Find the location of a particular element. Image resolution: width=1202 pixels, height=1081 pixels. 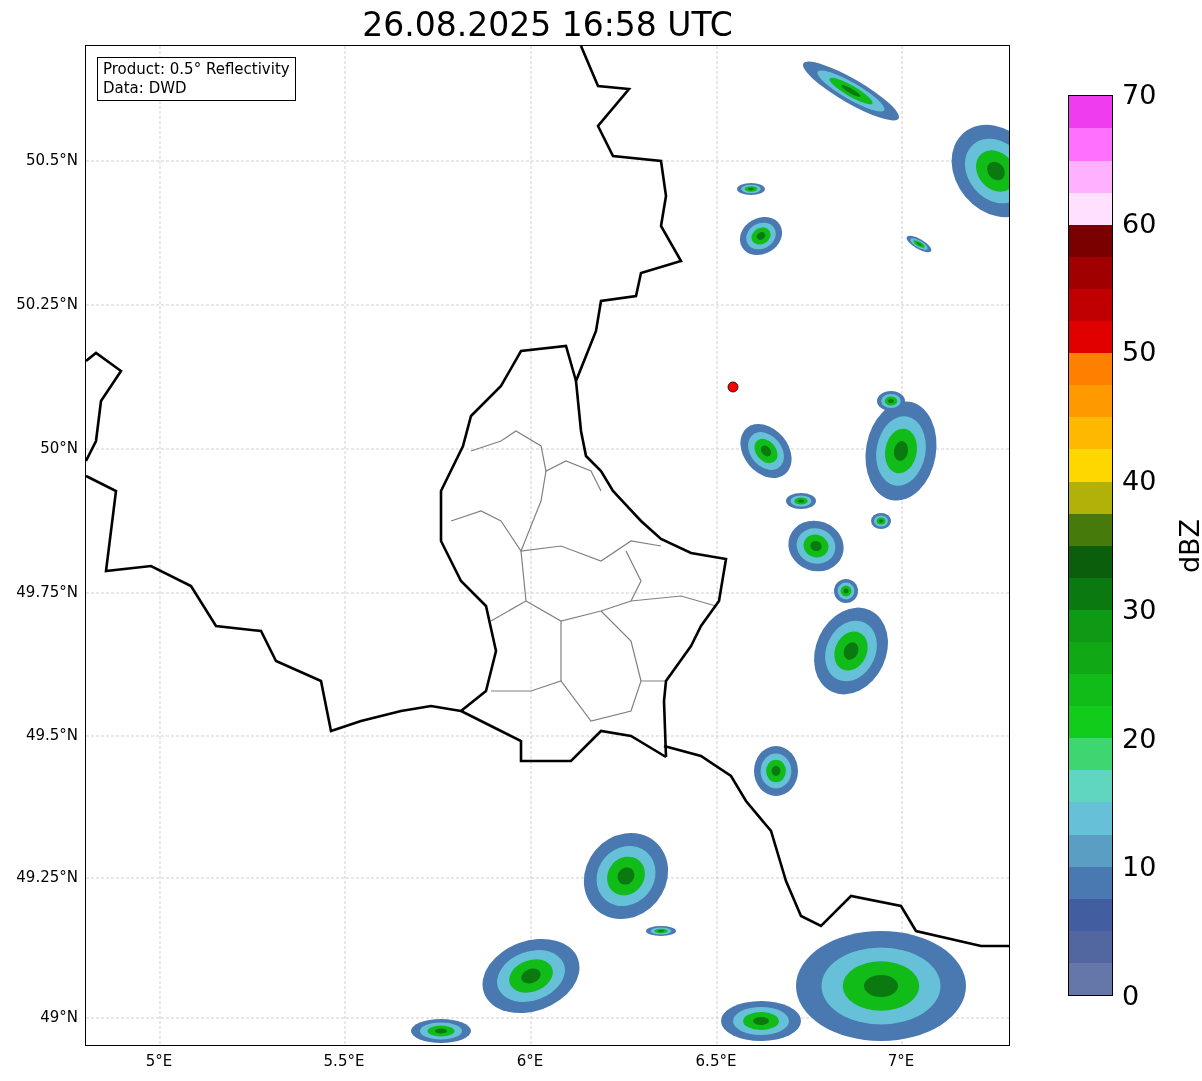

colorbar-tick-label: 20 is located at coordinates (1139, 738).